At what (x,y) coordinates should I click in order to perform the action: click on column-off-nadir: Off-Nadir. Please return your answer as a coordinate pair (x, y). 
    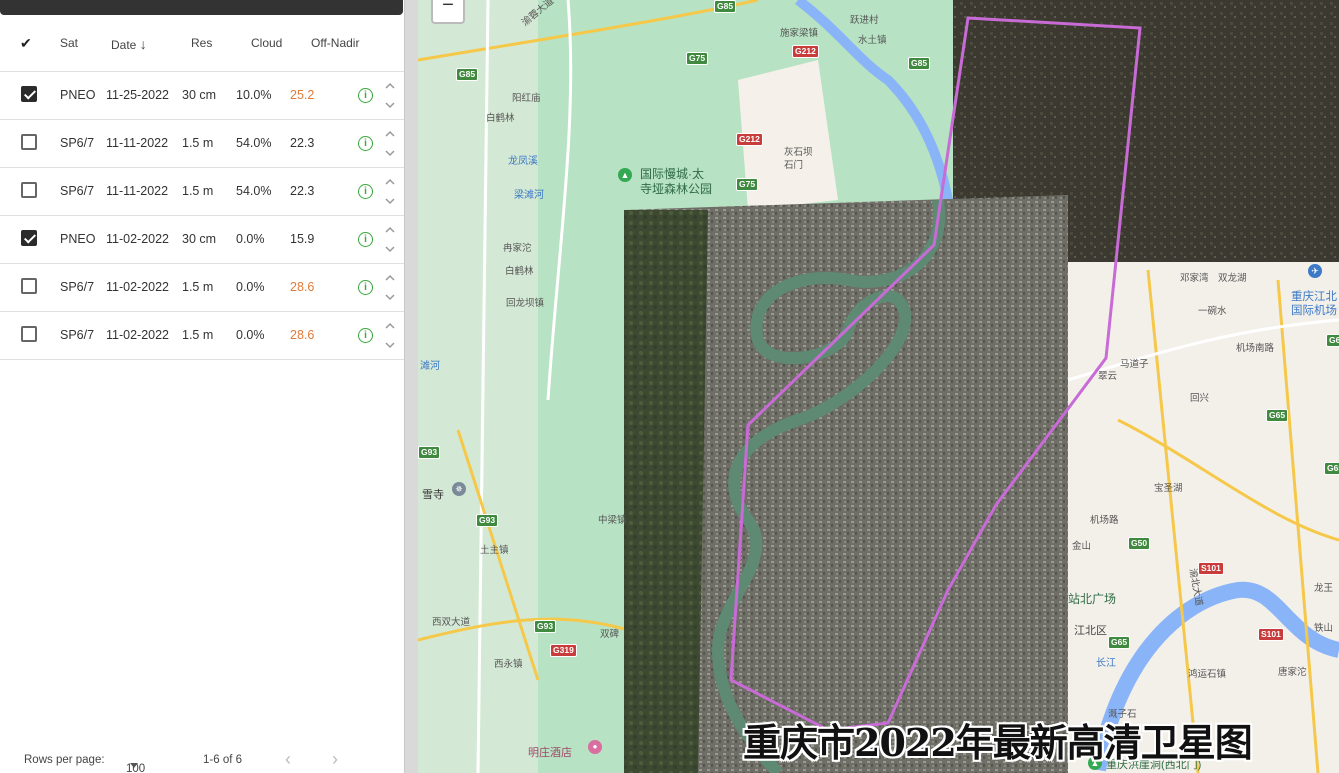
    Looking at the image, I should click on (335, 43).